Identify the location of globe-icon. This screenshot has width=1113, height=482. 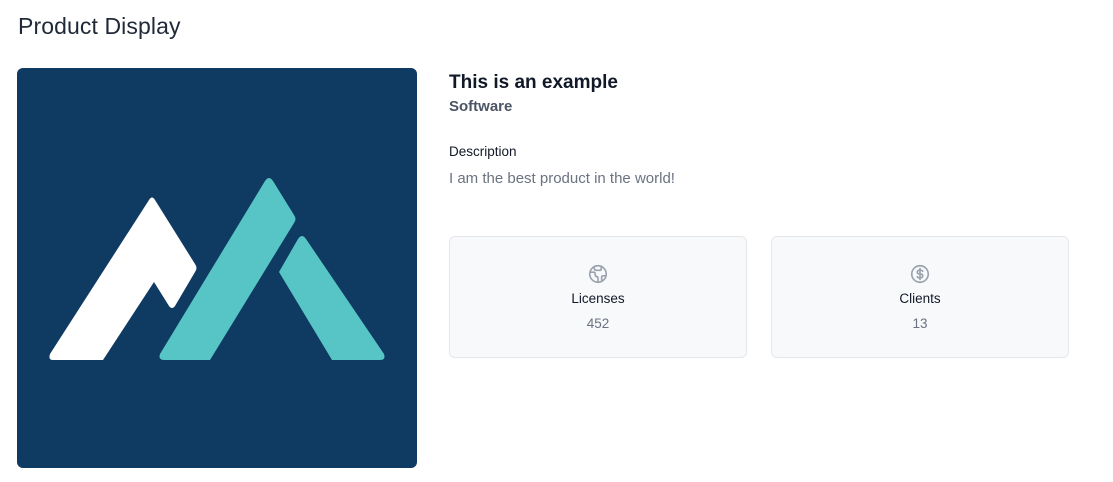
(598, 274).